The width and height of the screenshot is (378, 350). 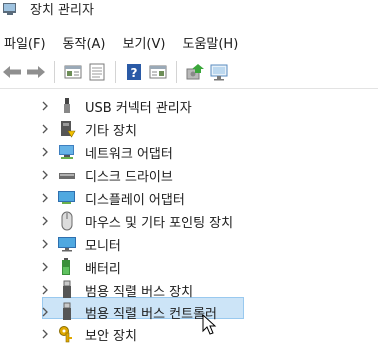 What do you see at coordinates (62, 10) in the screenshot?
I see `window-title: 장치 관리자` at bounding box center [62, 10].